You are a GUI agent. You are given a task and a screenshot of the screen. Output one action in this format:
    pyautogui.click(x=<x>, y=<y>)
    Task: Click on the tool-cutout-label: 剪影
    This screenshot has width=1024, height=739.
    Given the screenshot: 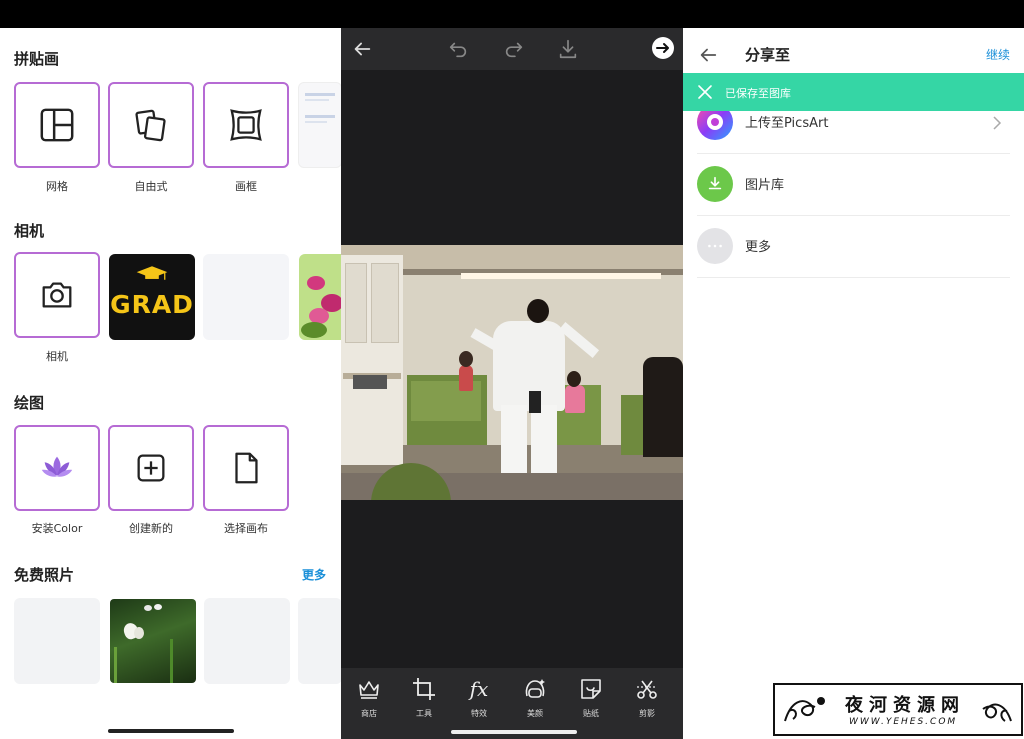 What is the action you would take?
    pyautogui.click(x=647, y=713)
    